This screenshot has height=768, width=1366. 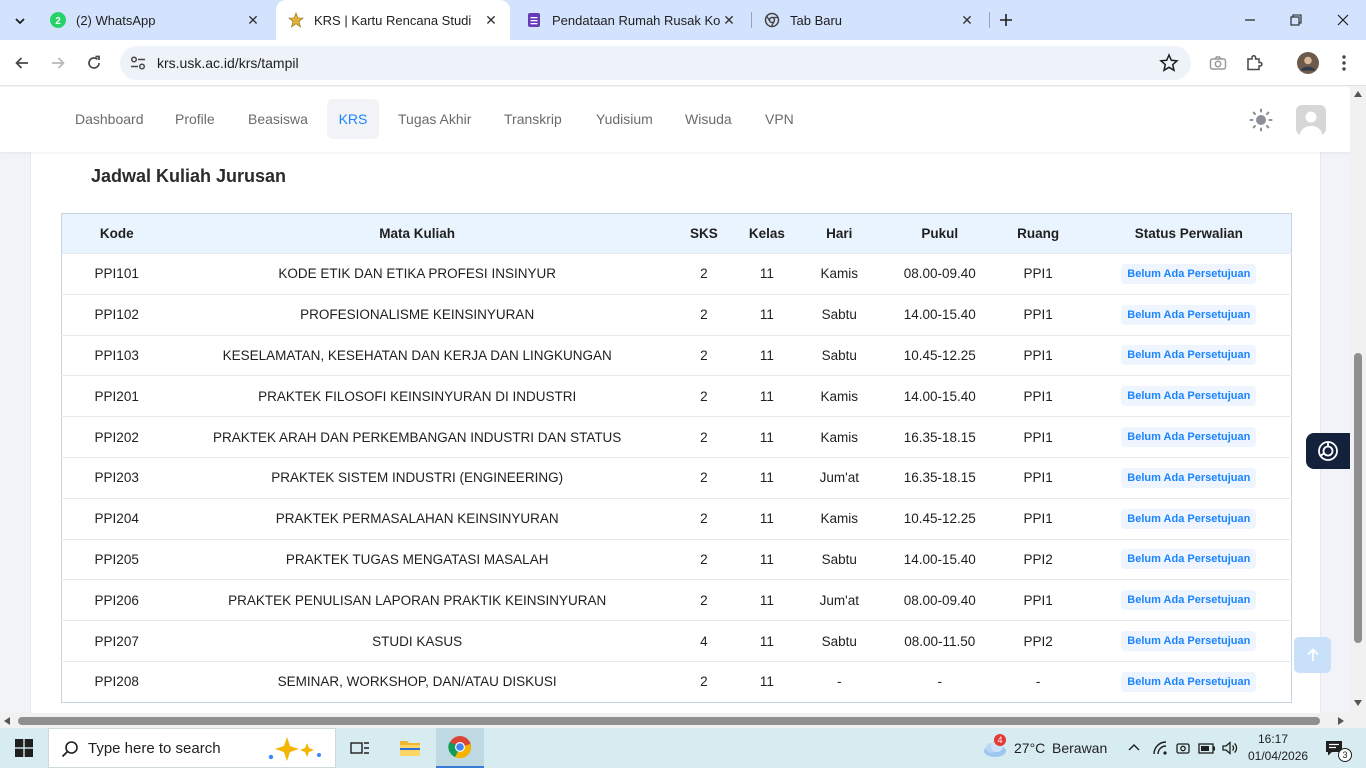 What do you see at coordinates (116, 477) in the screenshot?
I see `cell-kode: PPI203` at bounding box center [116, 477].